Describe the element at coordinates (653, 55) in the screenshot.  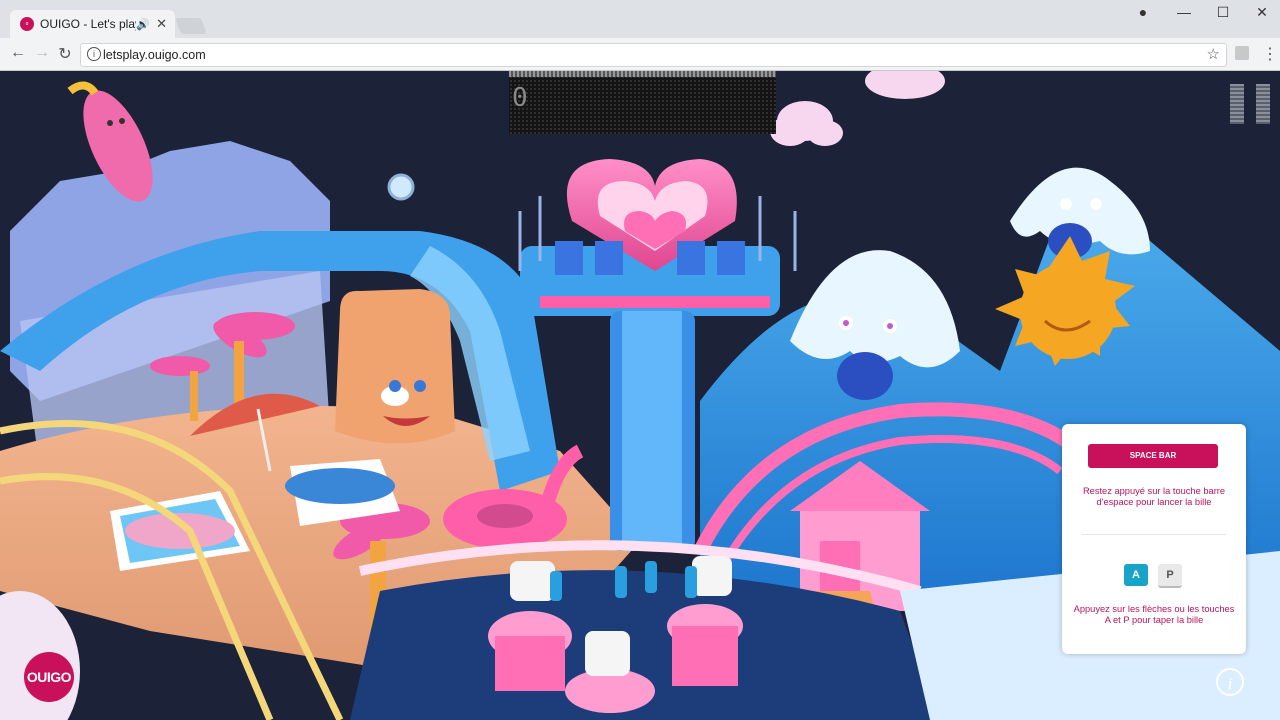
I see `address-bar: i letsplay.ouigo.com ☆` at that location.